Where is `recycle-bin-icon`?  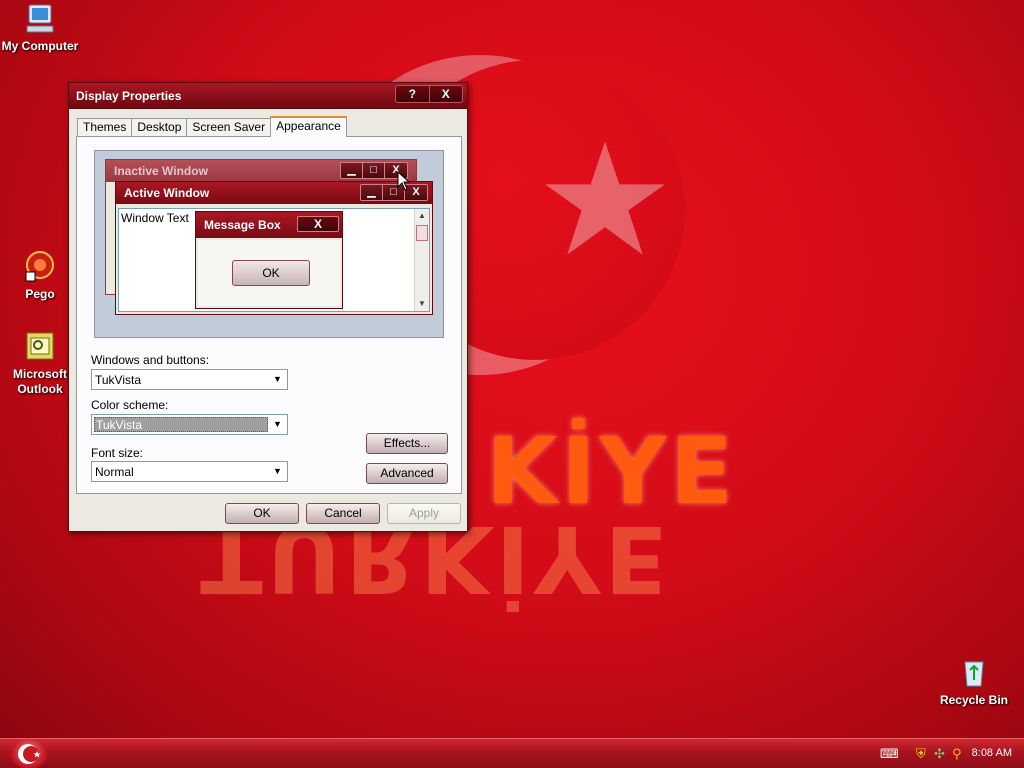 recycle-bin-icon is located at coordinates (974, 674).